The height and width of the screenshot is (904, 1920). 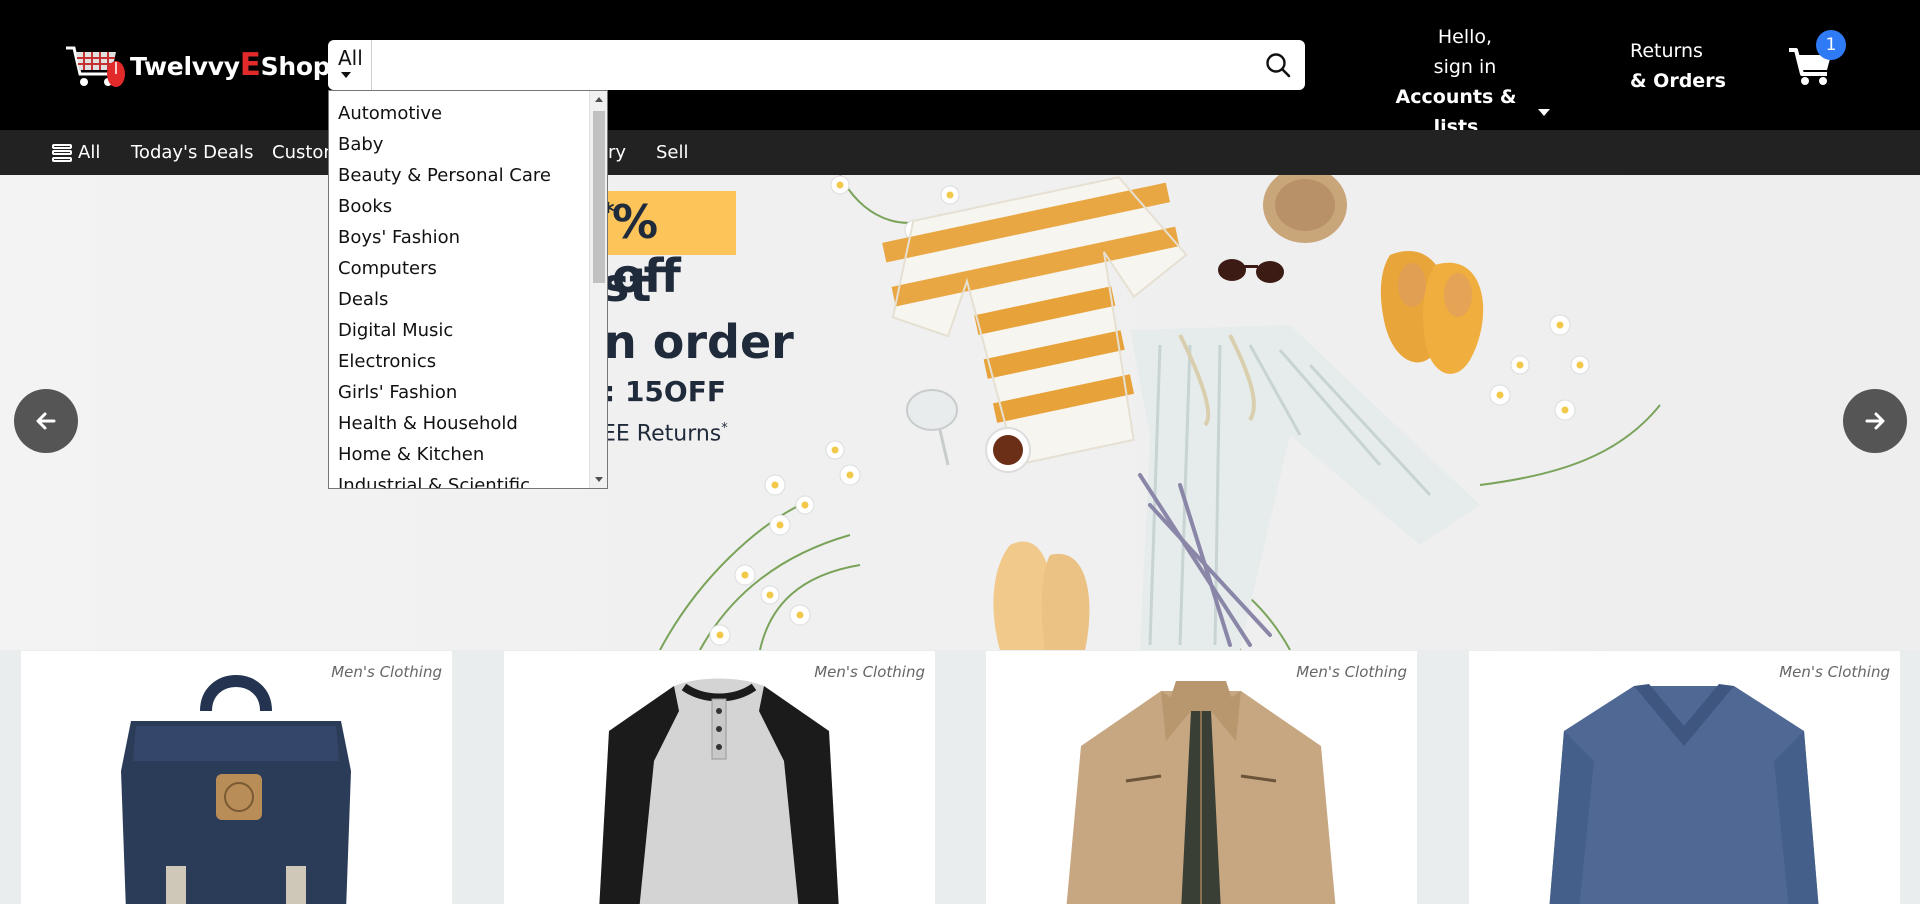 What do you see at coordinates (664, 247) in the screenshot?
I see `promo-badge: % off *` at bounding box center [664, 247].